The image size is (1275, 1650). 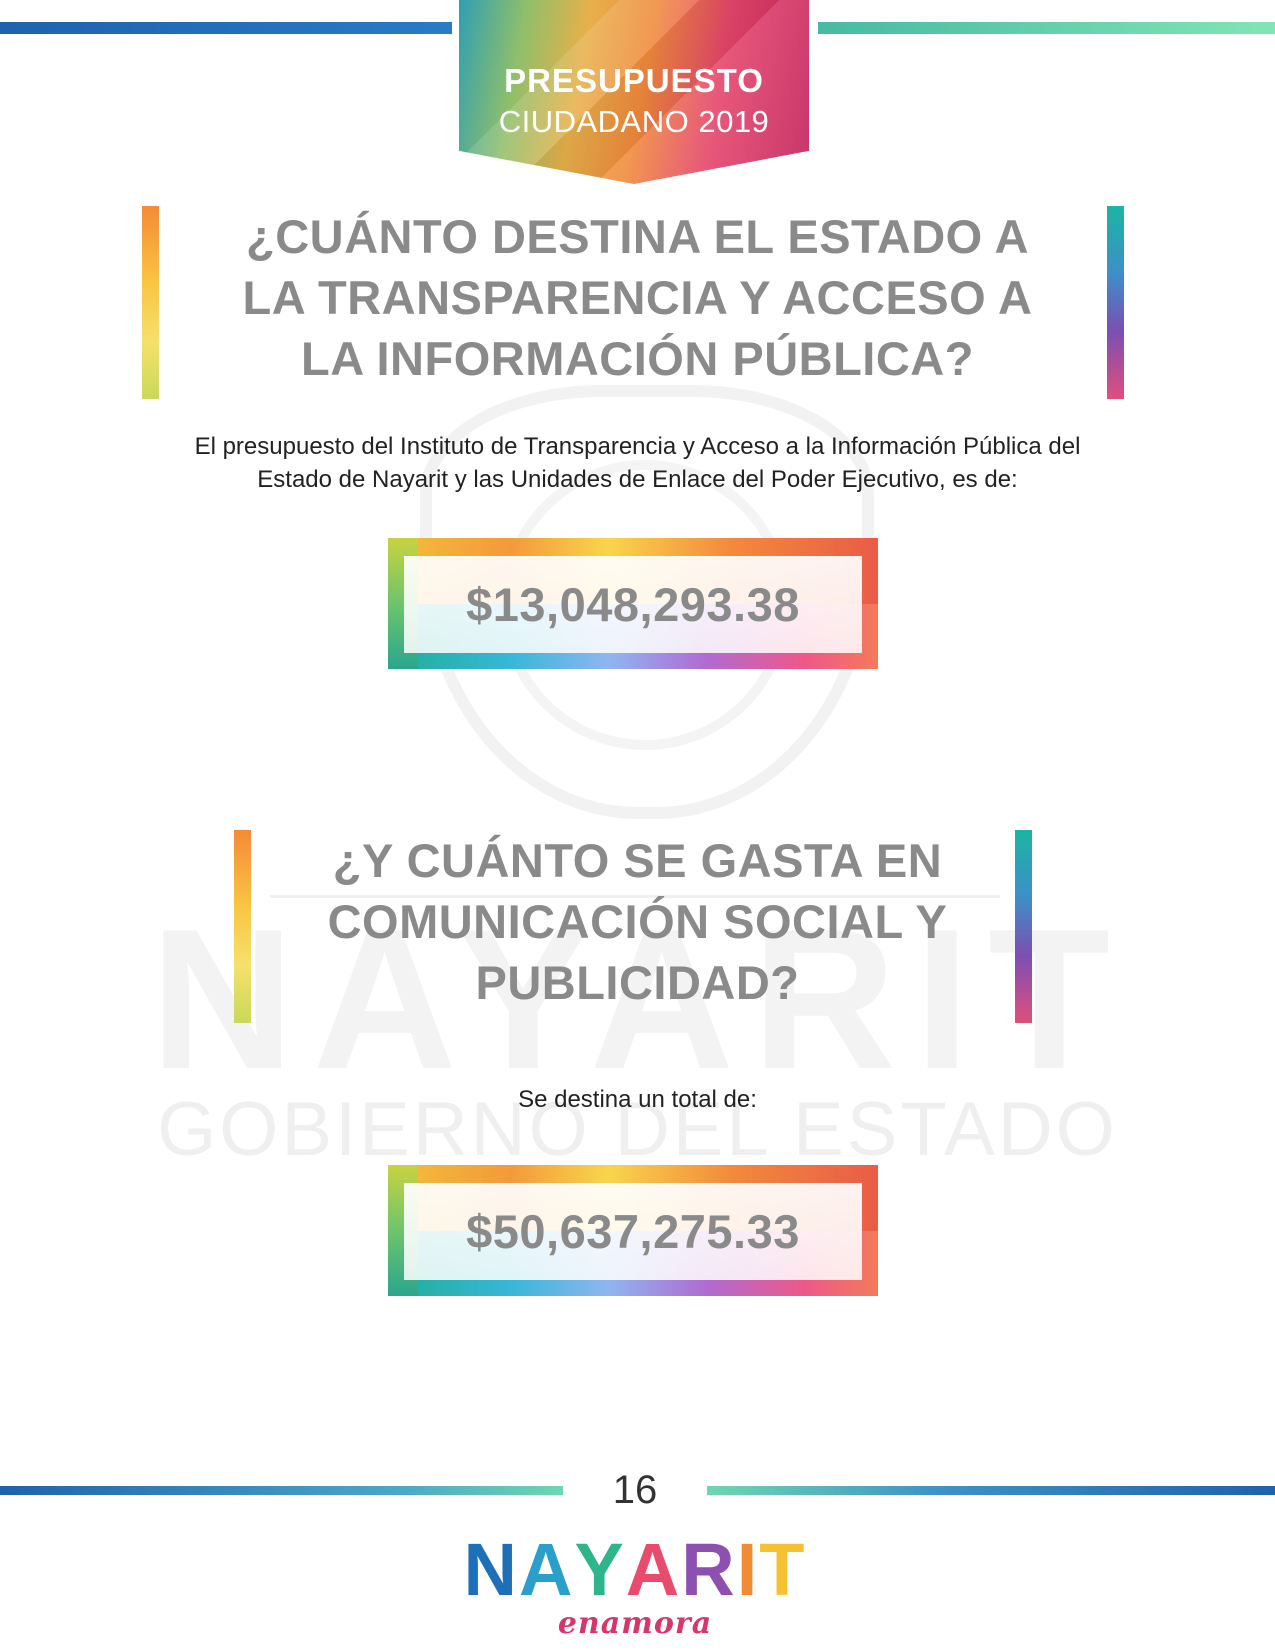 I want to click on section2-question-line3: PUBLICIDAD?, so click(x=637, y=982).